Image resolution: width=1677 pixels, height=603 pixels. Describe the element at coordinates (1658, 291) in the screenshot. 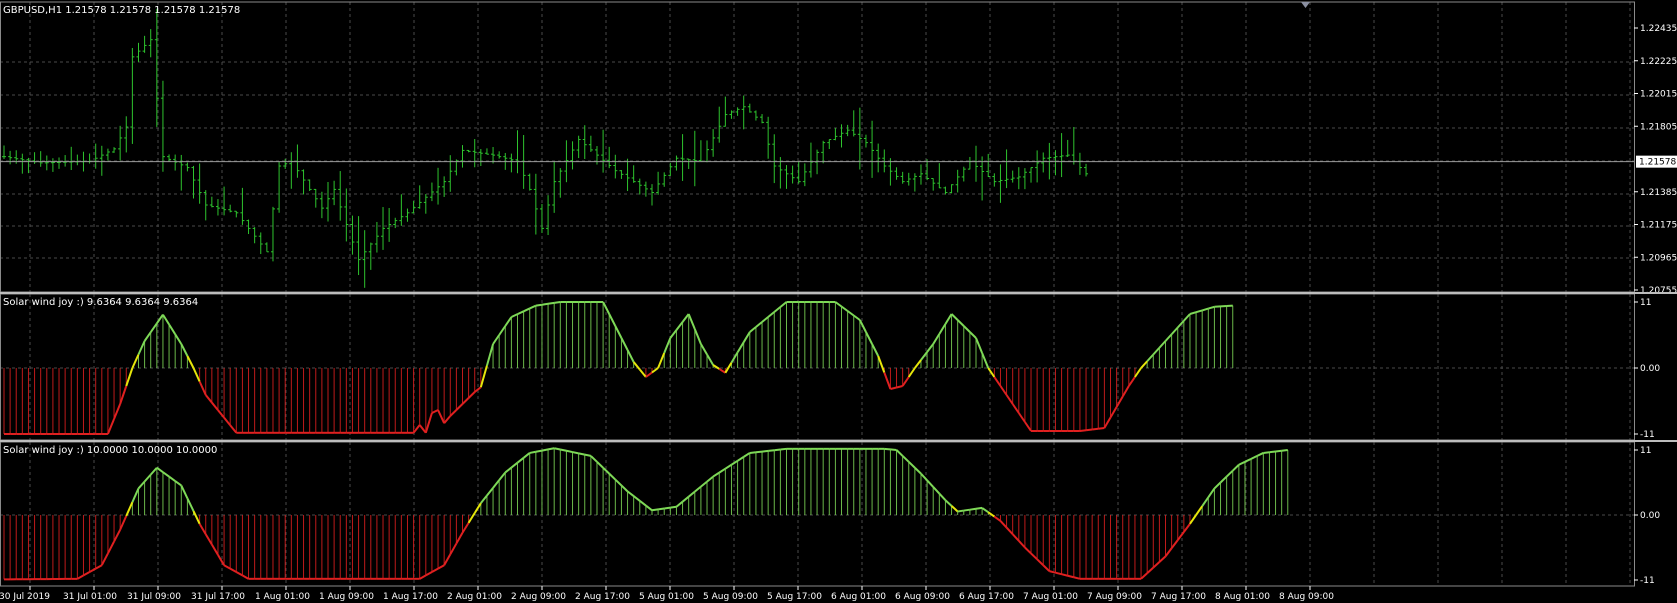

I see `price-tick-label: 1.20755` at that location.